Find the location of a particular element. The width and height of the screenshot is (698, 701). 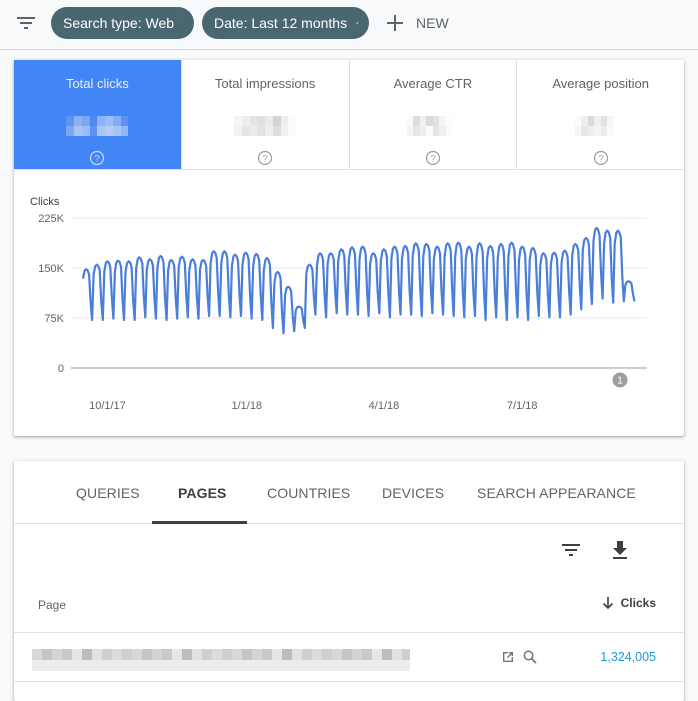

date-range-chip: Date: Last 12 months is located at coordinates (285, 23).